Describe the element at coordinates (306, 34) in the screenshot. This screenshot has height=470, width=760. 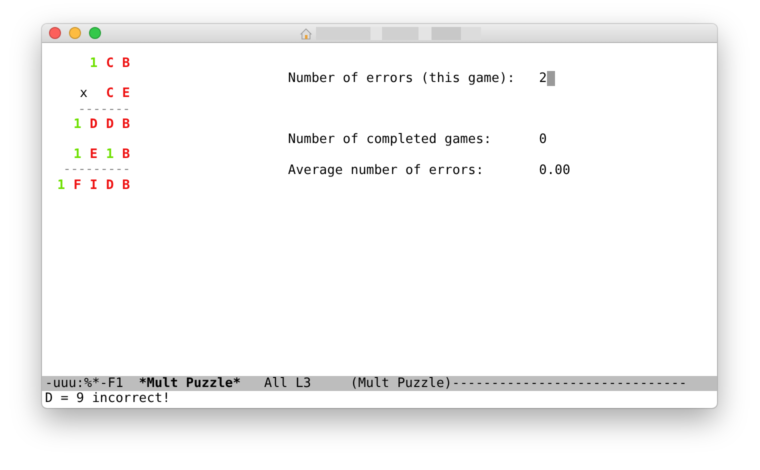
I see `home-icon` at that location.